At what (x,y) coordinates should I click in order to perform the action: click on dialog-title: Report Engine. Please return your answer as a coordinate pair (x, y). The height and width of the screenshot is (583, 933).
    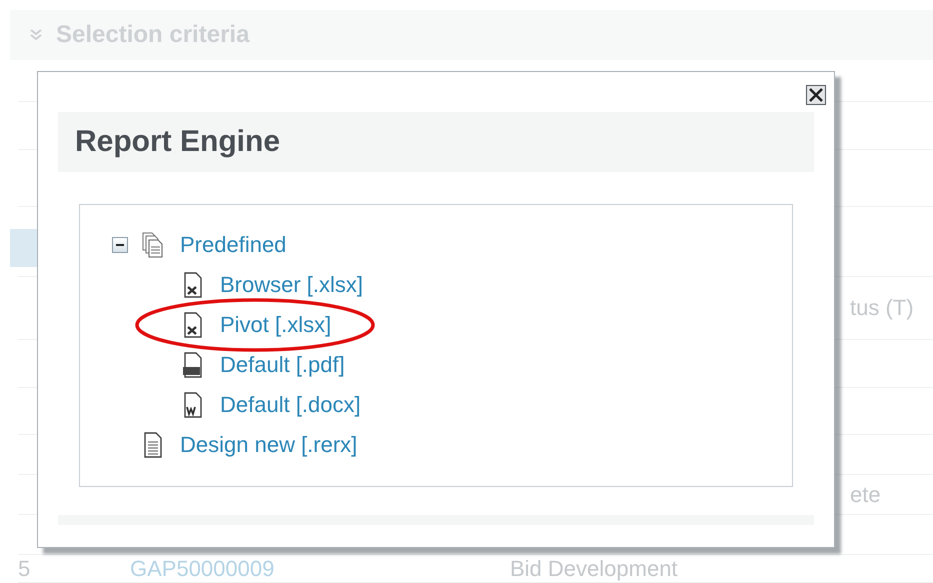
    Looking at the image, I should click on (177, 142).